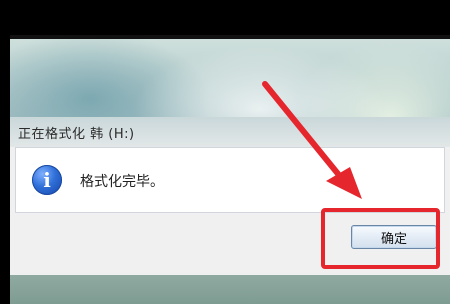 Image resolution: width=450 pixels, height=304 pixels. Describe the element at coordinates (230, 132) in the screenshot. I see `dialog-titlebar: 正在格式化 韩 (H:)` at that location.